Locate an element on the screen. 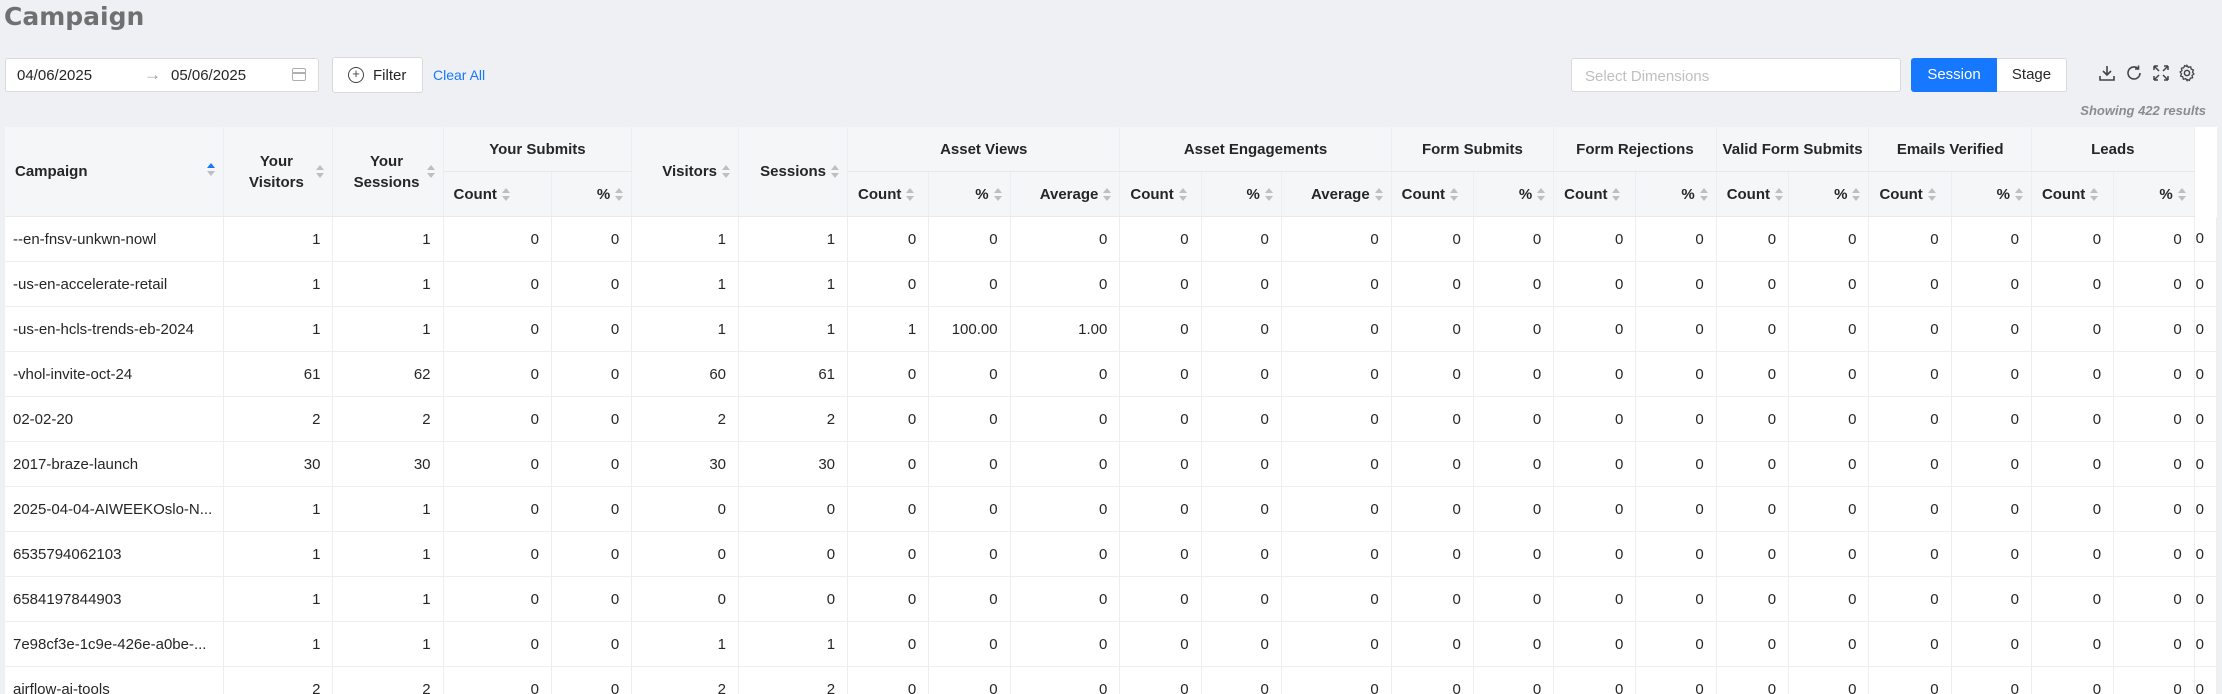 This screenshot has height=694, width=2222. campaign-name-cell: 6535794062103 is located at coordinates (115, 554).